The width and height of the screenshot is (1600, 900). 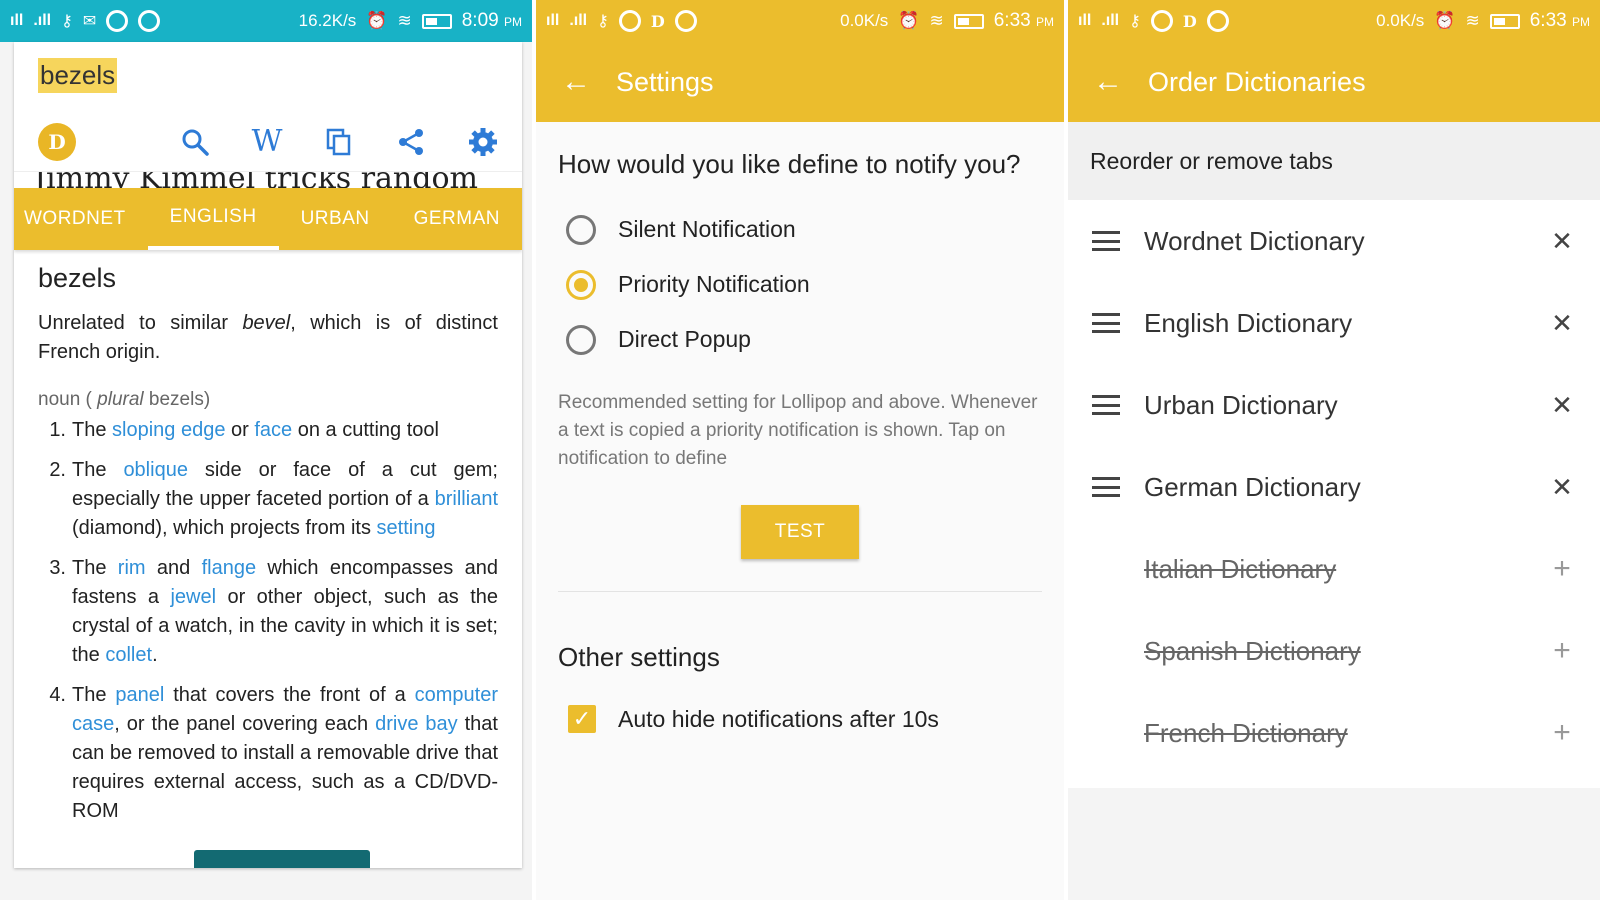 I want to click on dictionary-row-removed: Spanish Dictionary +, so click(x=1334, y=651).